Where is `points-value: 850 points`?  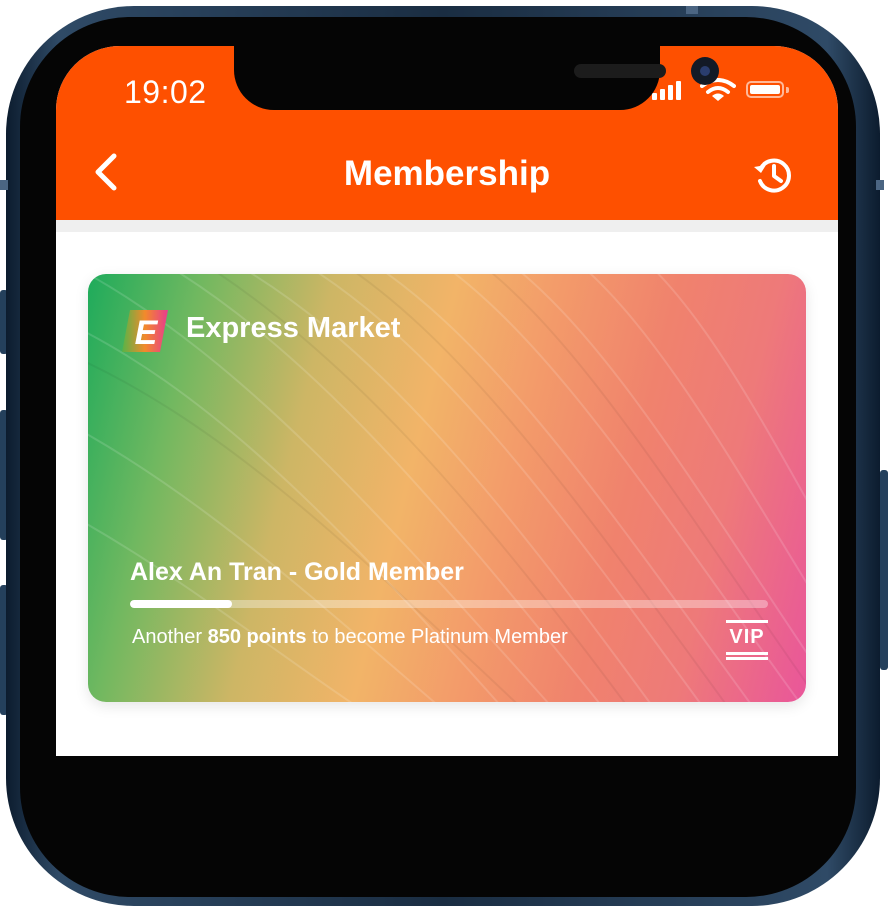 points-value: 850 points is located at coordinates (257, 637).